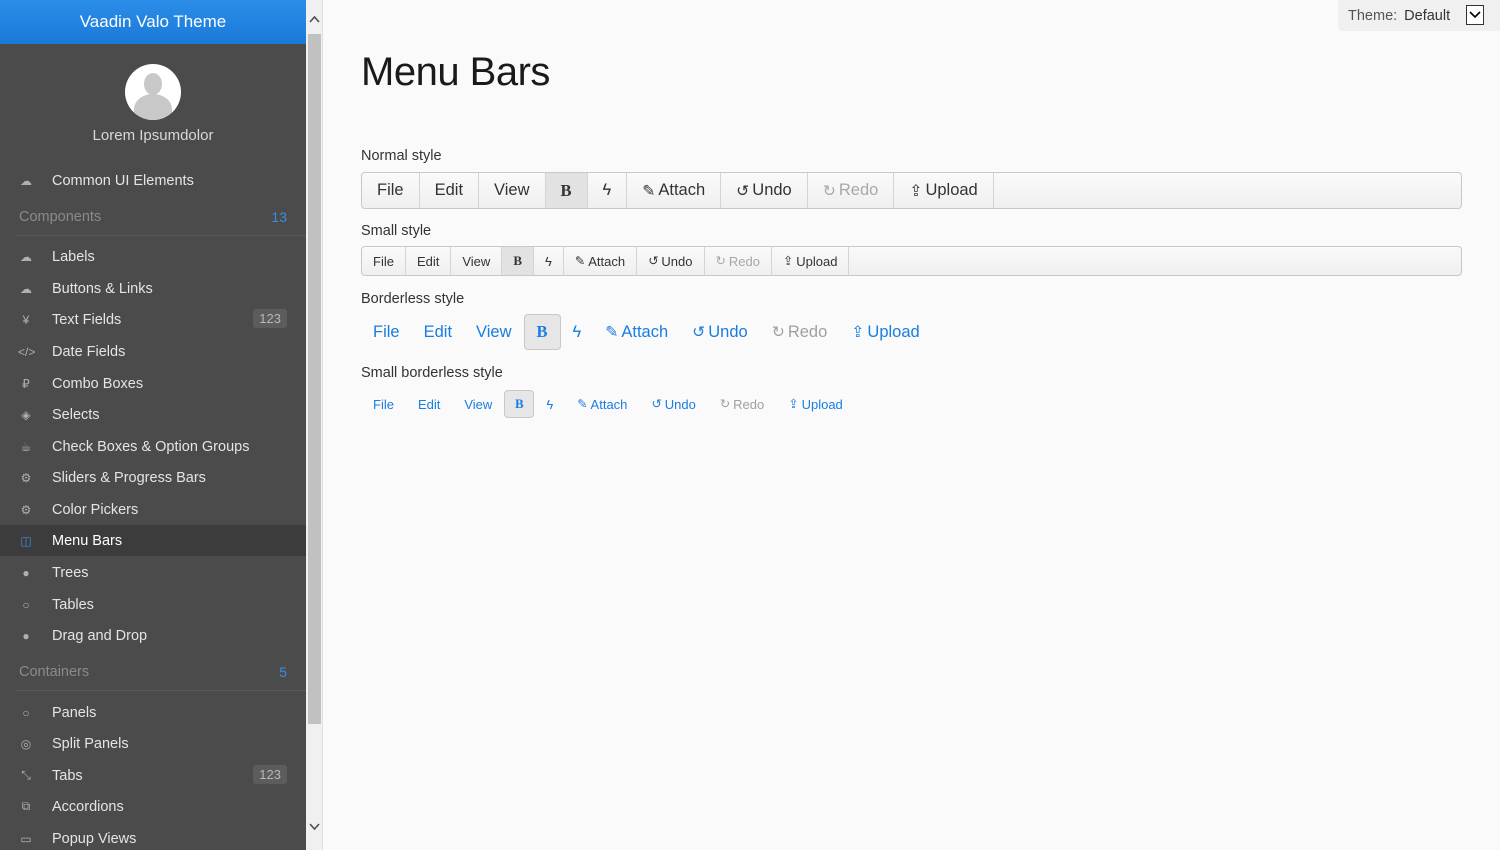 This screenshot has width=1500, height=850. Describe the element at coordinates (283, 672) in the screenshot. I see `section-count: 5` at that location.